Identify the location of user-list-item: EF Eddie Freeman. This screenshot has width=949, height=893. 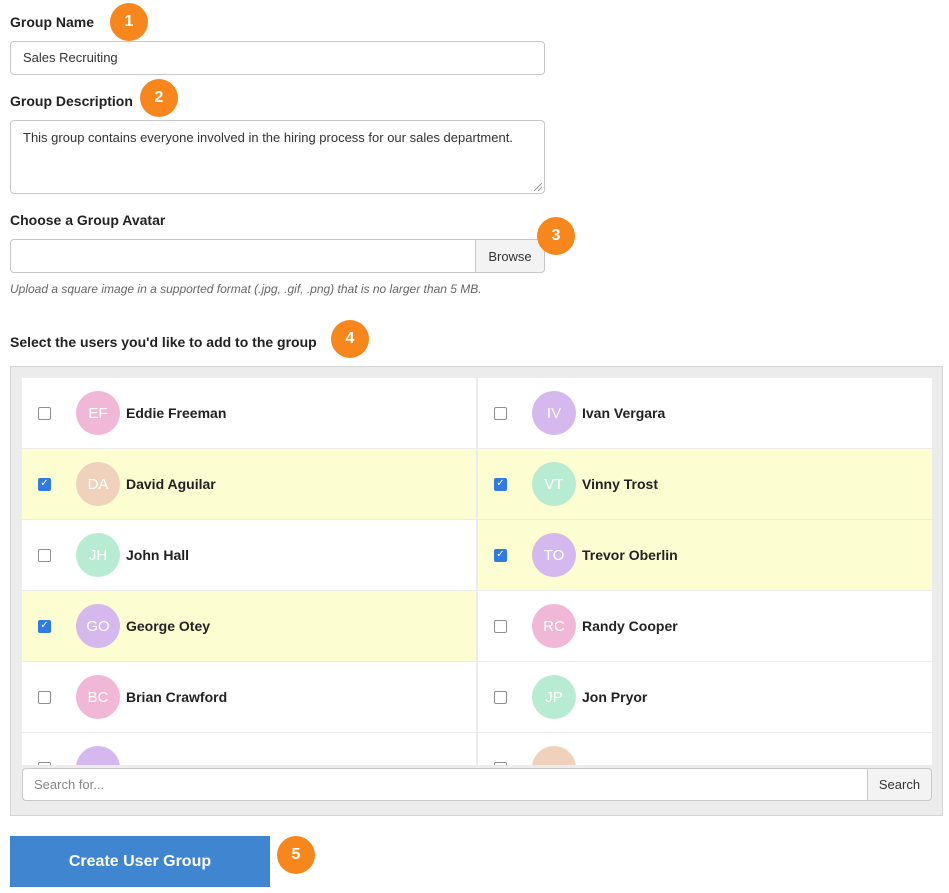
(249, 413).